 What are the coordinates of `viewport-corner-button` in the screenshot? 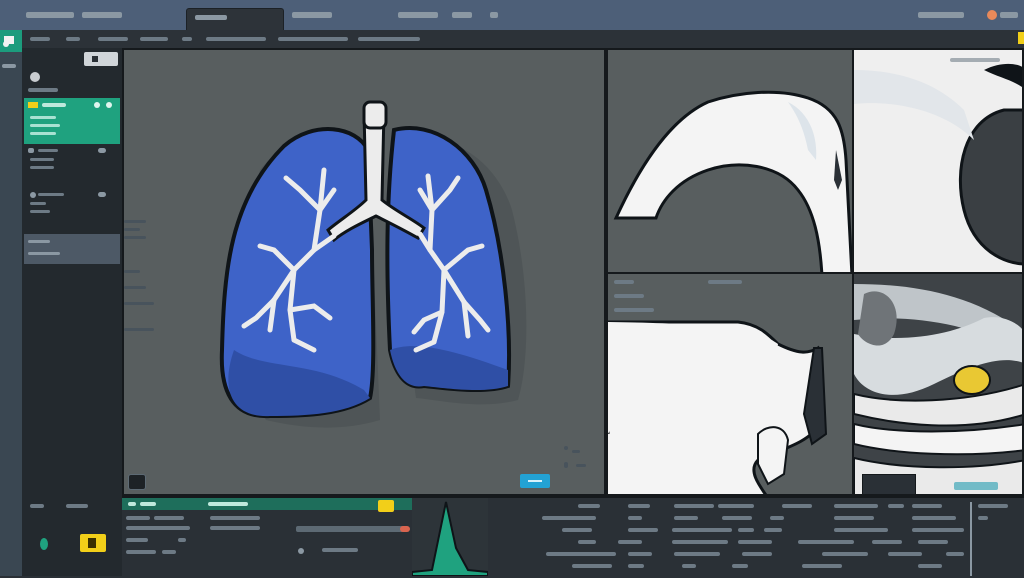 It's located at (137, 482).